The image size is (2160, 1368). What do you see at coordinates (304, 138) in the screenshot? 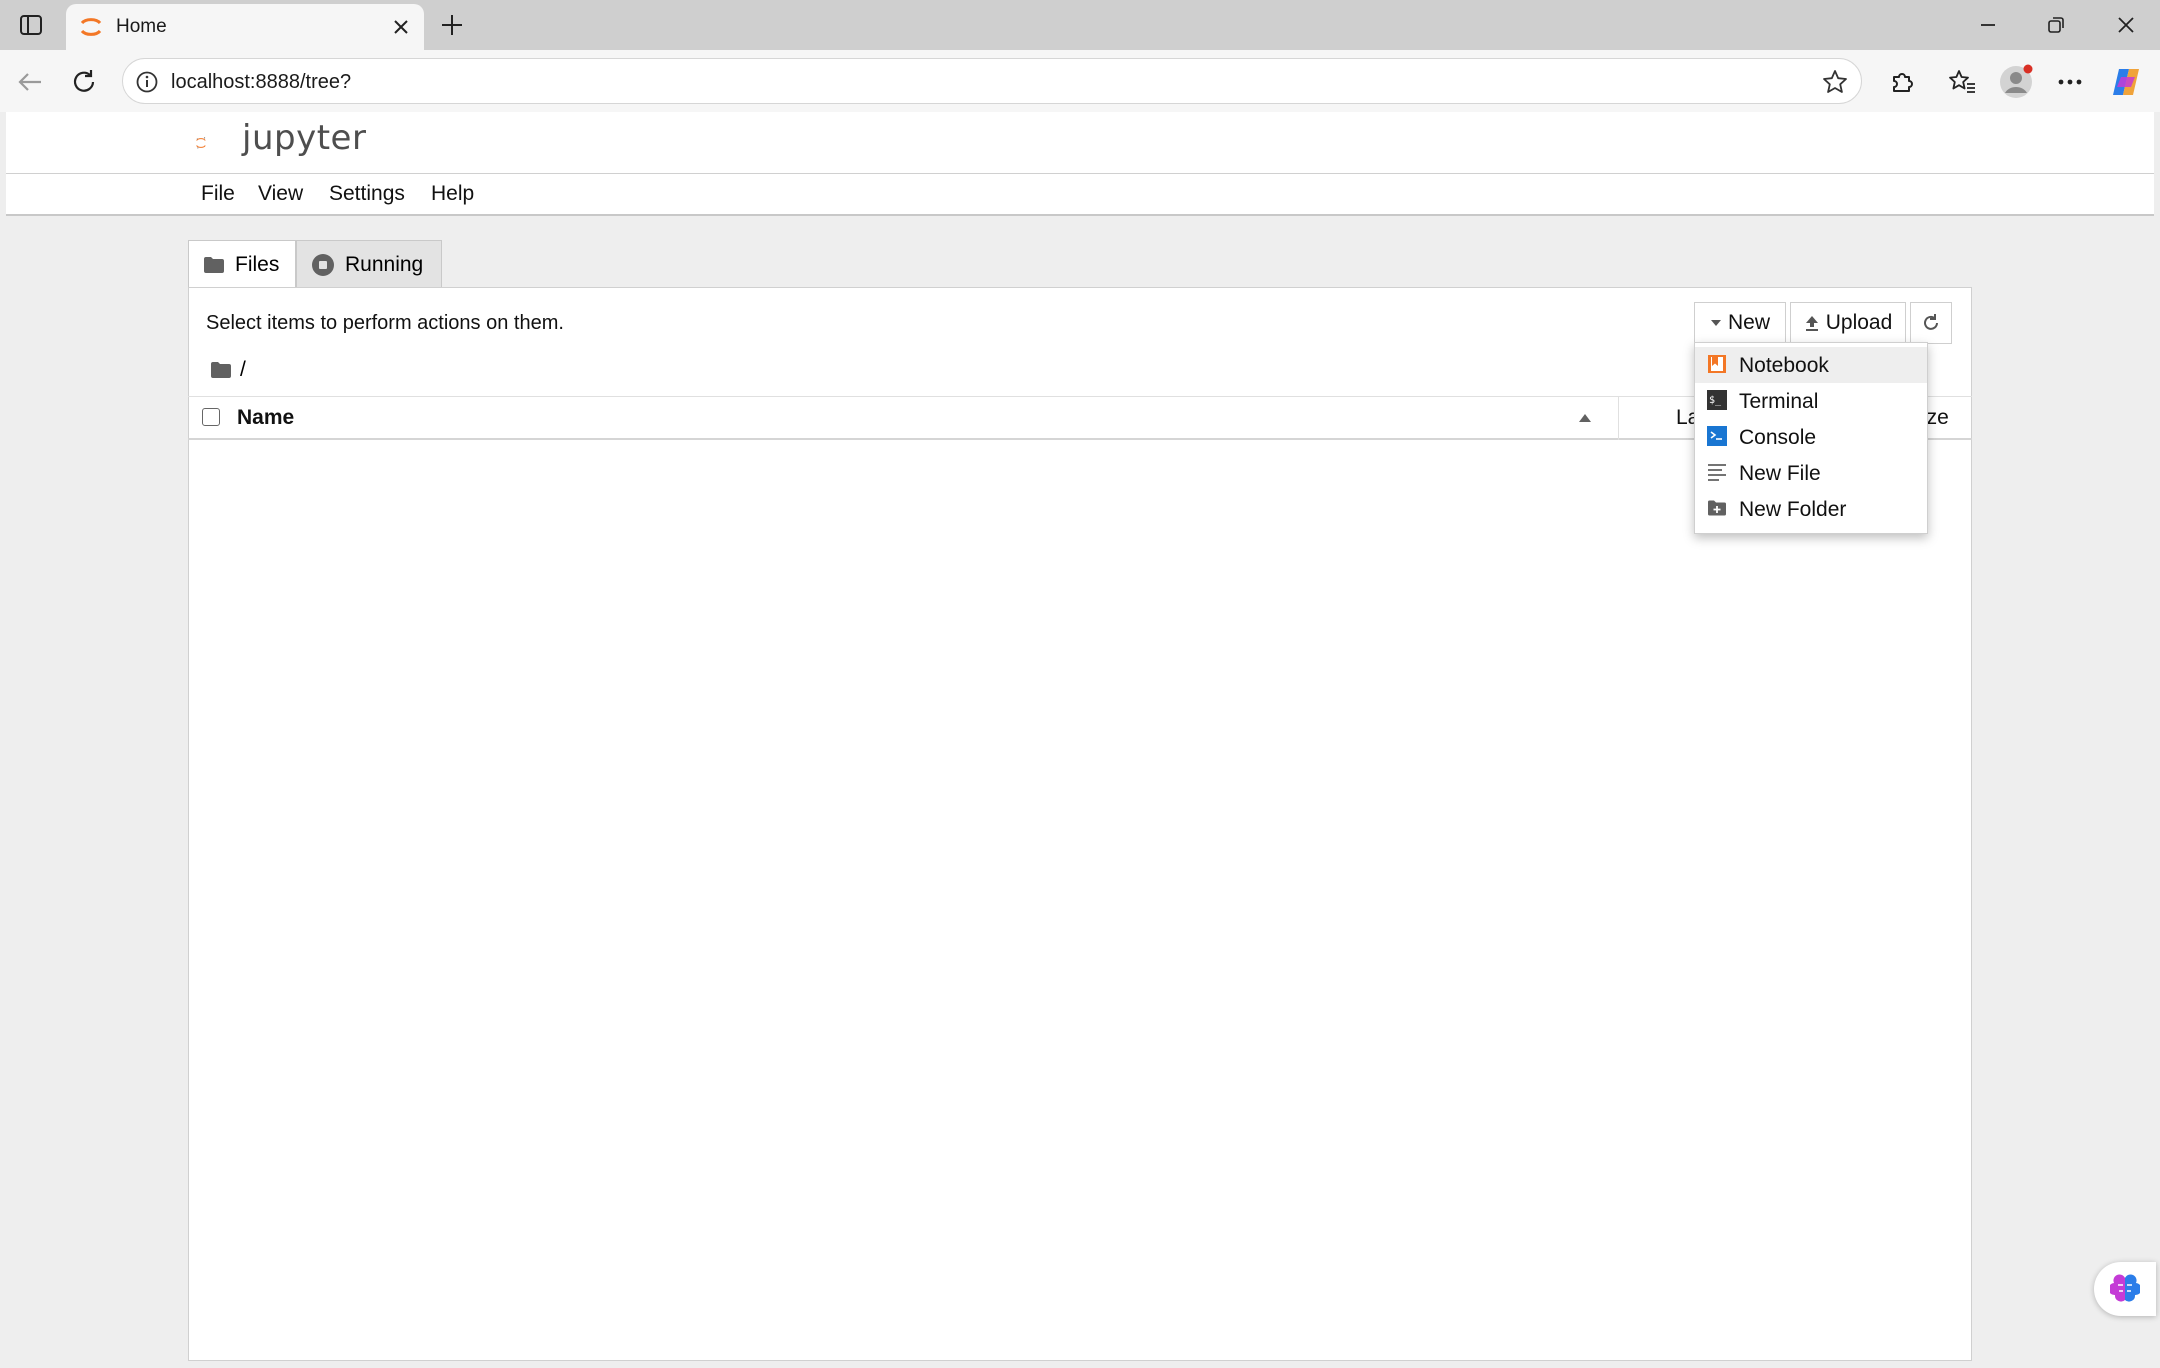
I see `jupyter-logo-text: jupyter` at bounding box center [304, 138].